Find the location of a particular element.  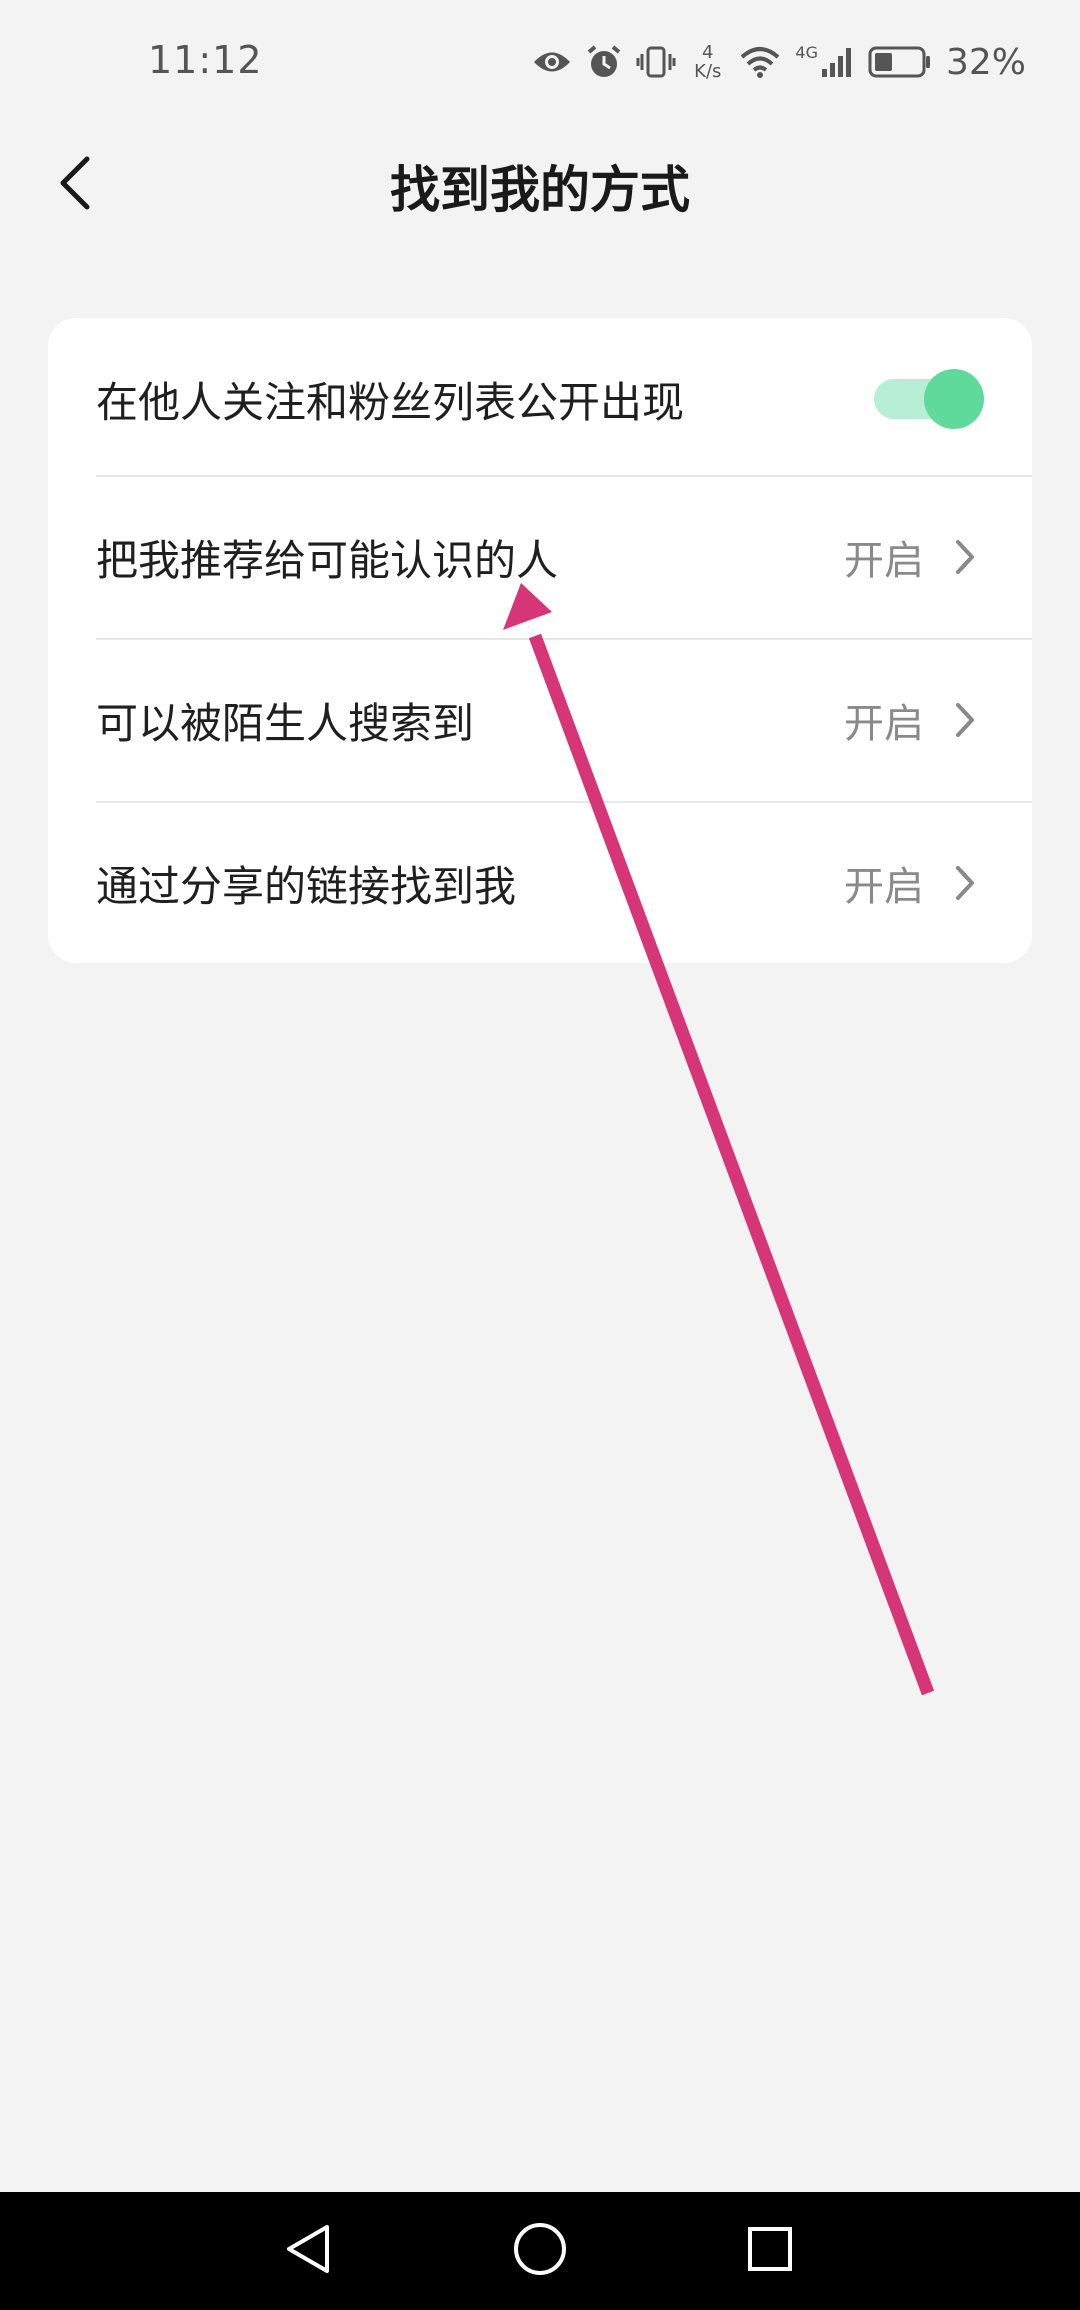

status-time: 11:12 is located at coordinates (205, 60).